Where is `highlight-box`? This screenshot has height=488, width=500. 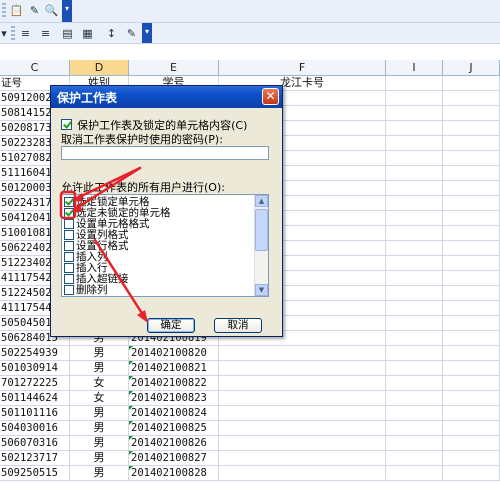 highlight-box is located at coordinates (68, 205).